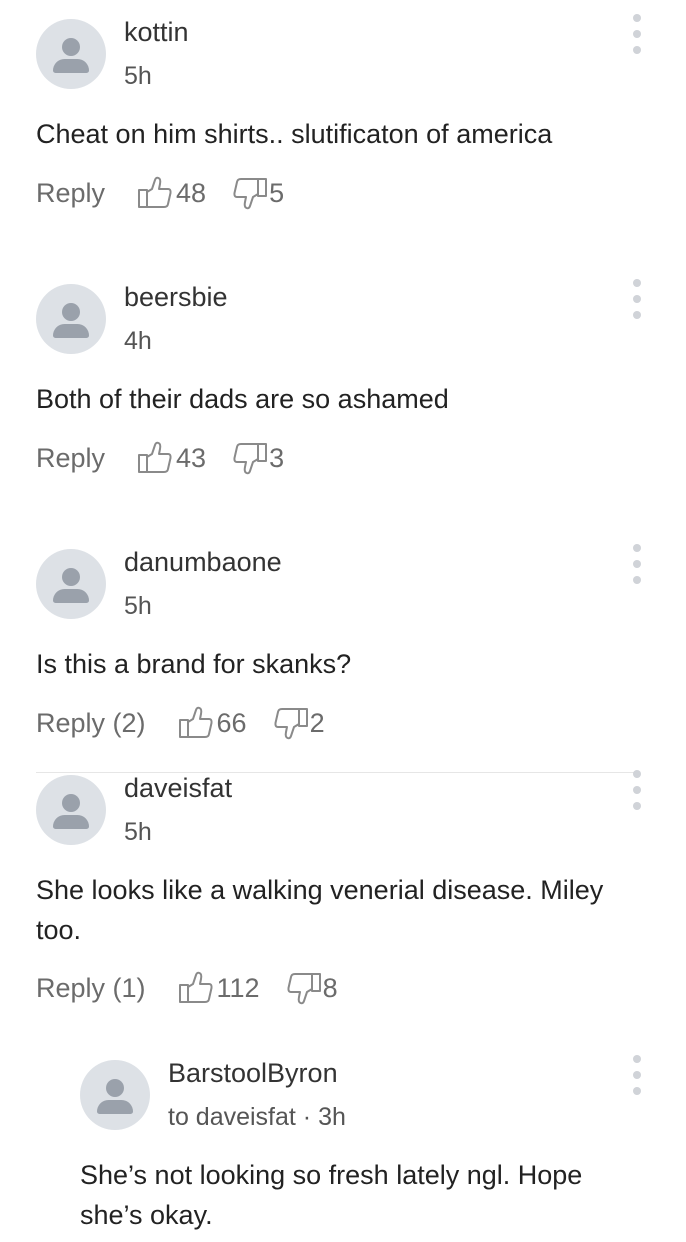 Image resolution: width=686 pixels, height=1242 pixels. Describe the element at coordinates (238, 987) in the screenshot. I see `like-count: 112` at that location.